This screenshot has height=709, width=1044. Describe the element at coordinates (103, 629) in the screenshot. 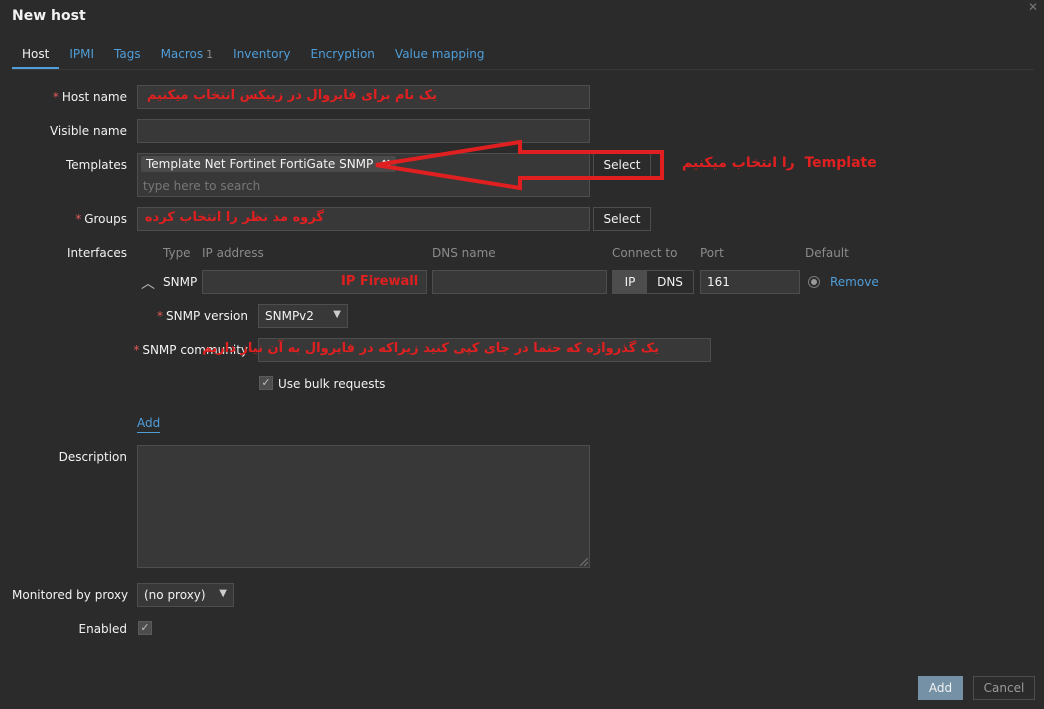

I see `enabled-label: Enabled` at that location.